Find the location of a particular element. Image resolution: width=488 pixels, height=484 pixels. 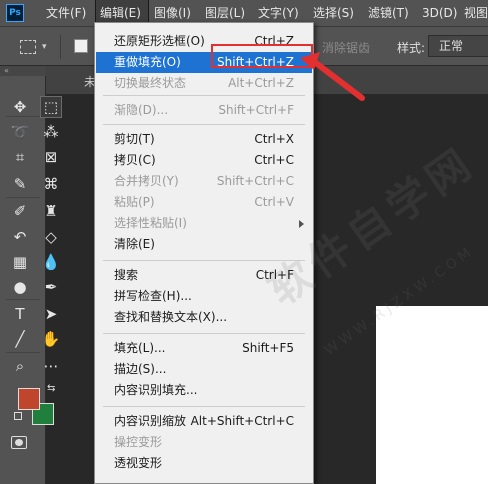

menu-item: 搜索 Ctrl+F is located at coordinates (204, 275).